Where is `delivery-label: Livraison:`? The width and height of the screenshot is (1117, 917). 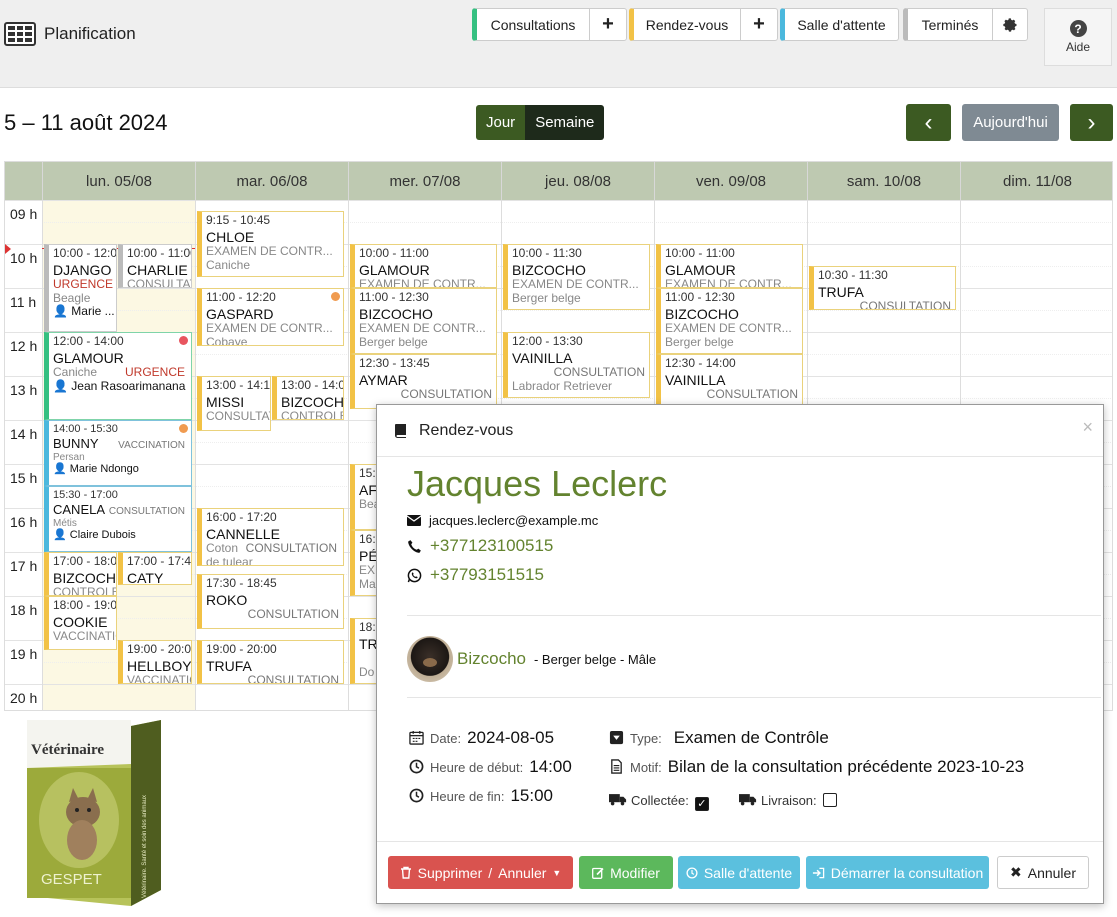 delivery-label: Livraison: is located at coordinates (789, 800).